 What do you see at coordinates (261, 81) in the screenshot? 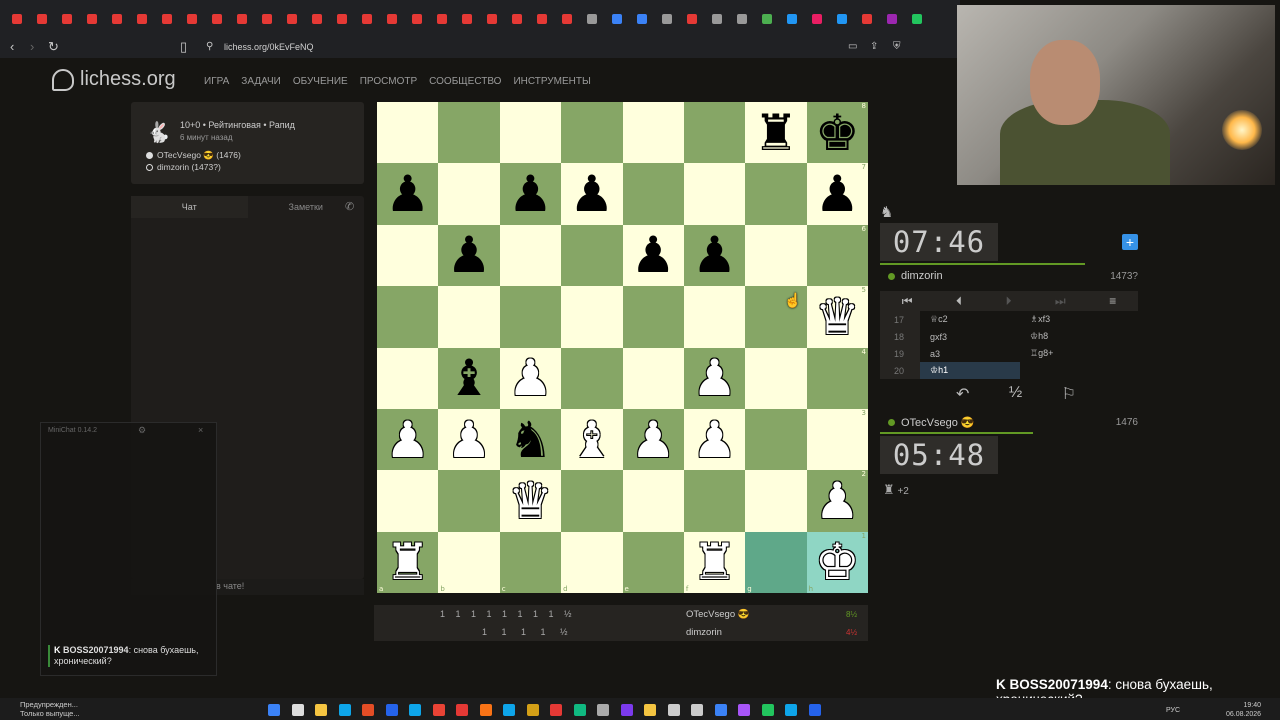
I see `nav-puzzles: ЗАДАЧИ` at bounding box center [261, 81].